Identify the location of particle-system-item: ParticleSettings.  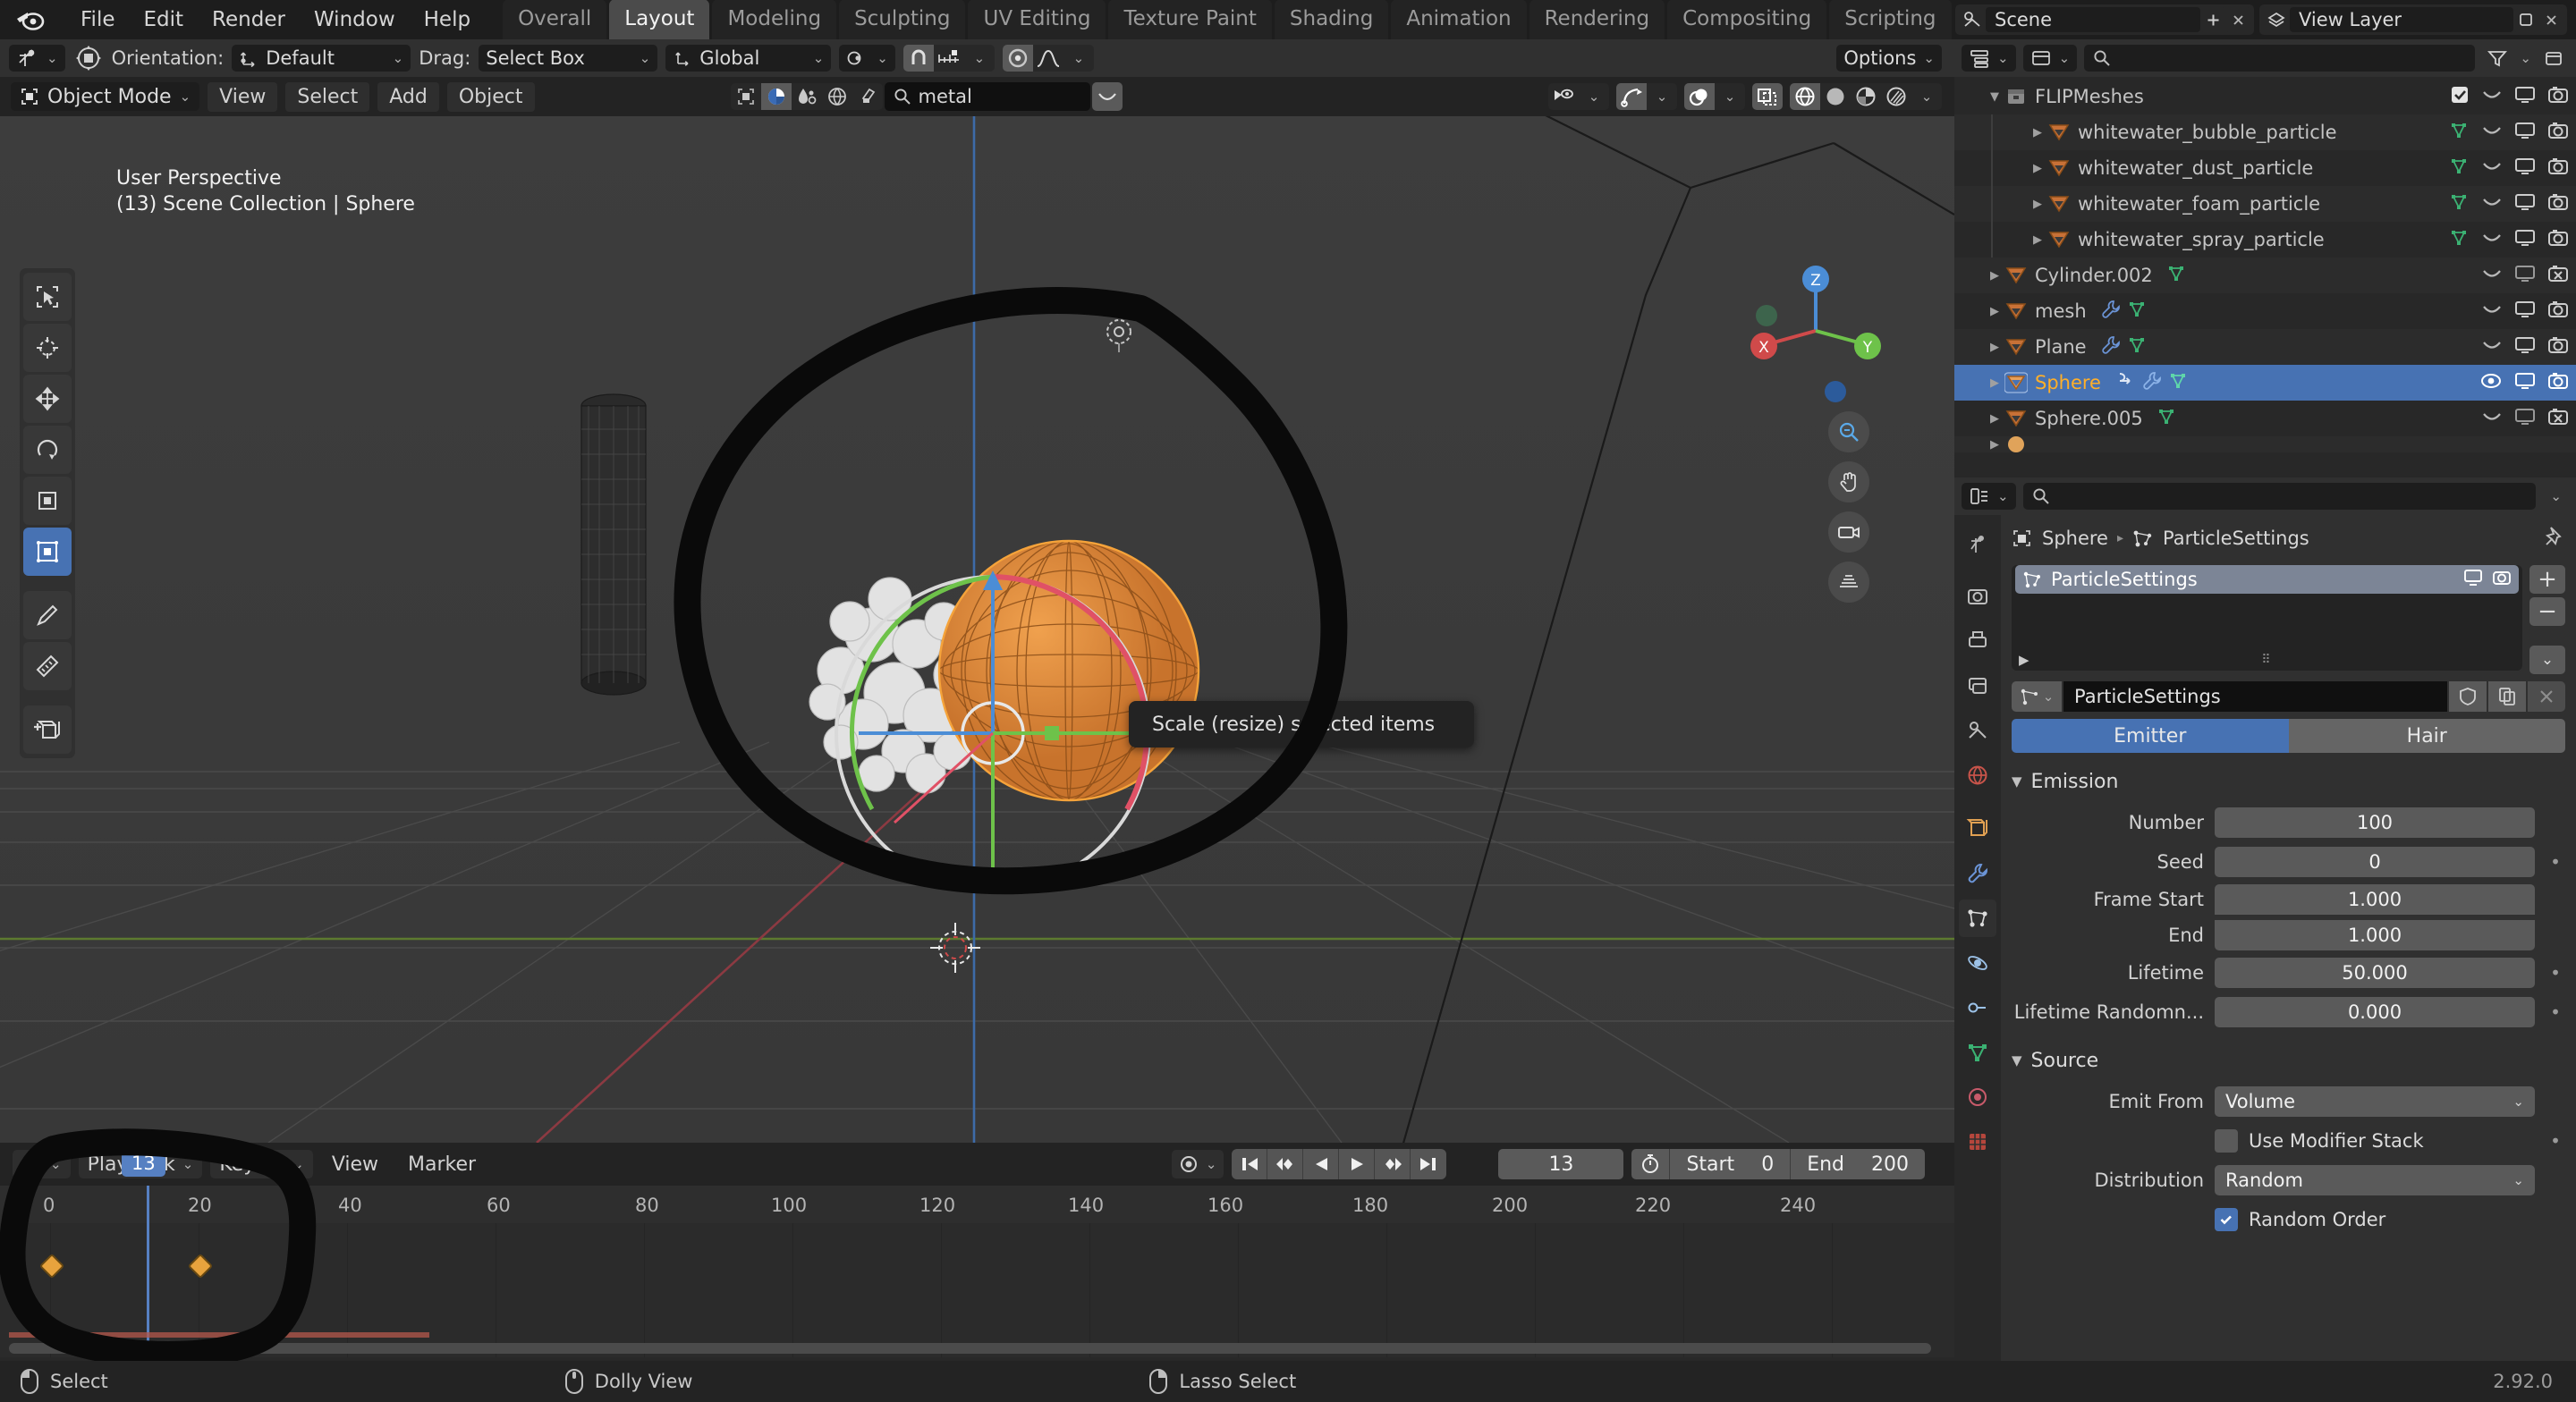
(2267, 579).